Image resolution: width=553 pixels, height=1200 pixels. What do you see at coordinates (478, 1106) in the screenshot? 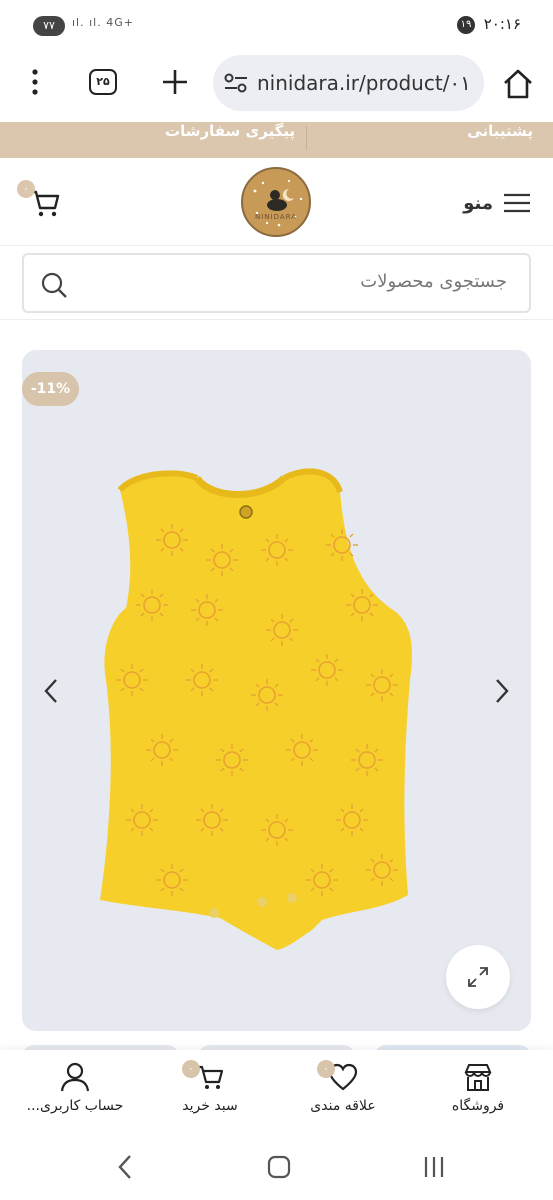
I see `nav-shop-label: فروشگاه` at bounding box center [478, 1106].